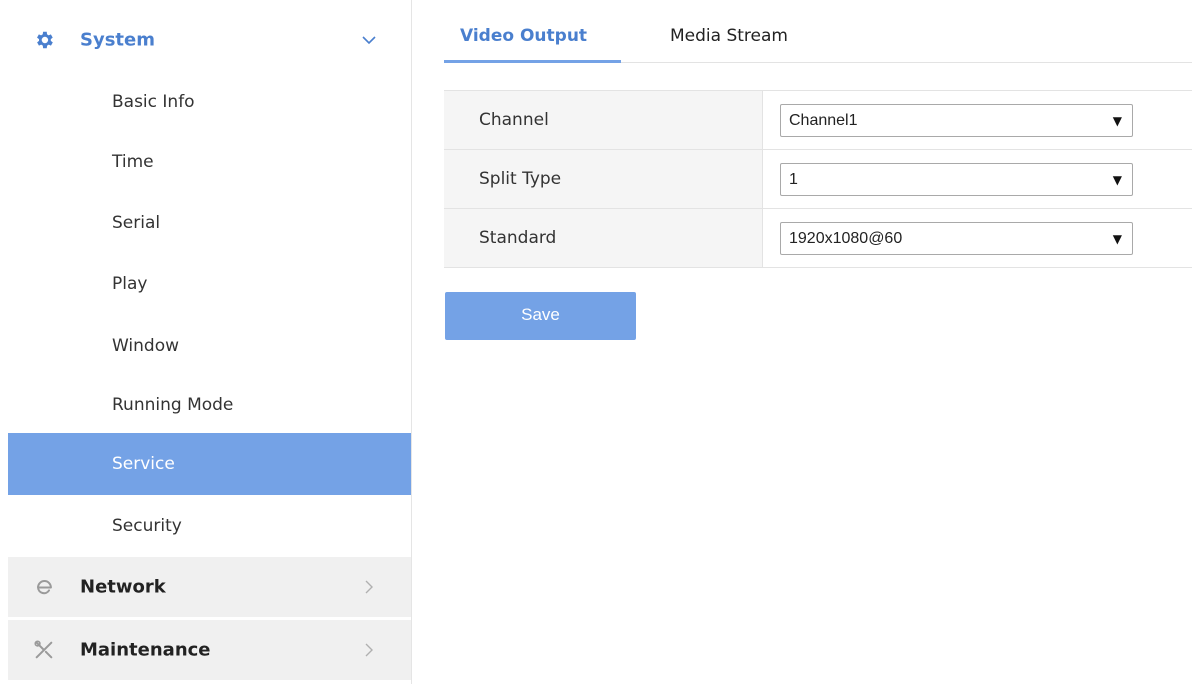 Image resolution: width=1192 pixels, height=684 pixels. What do you see at coordinates (823, 120) in the screenshot?
I see `channel-select-value: Channel1` at bounding box center [823, 120].